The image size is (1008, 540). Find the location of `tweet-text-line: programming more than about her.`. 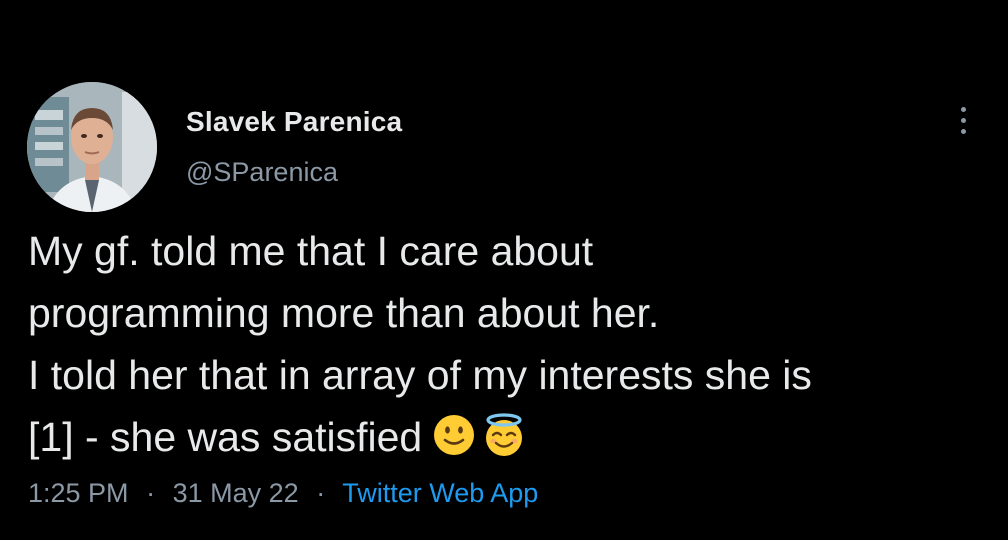

tweet-text-line: programming more than about her. is located at coordinates (344, 313).